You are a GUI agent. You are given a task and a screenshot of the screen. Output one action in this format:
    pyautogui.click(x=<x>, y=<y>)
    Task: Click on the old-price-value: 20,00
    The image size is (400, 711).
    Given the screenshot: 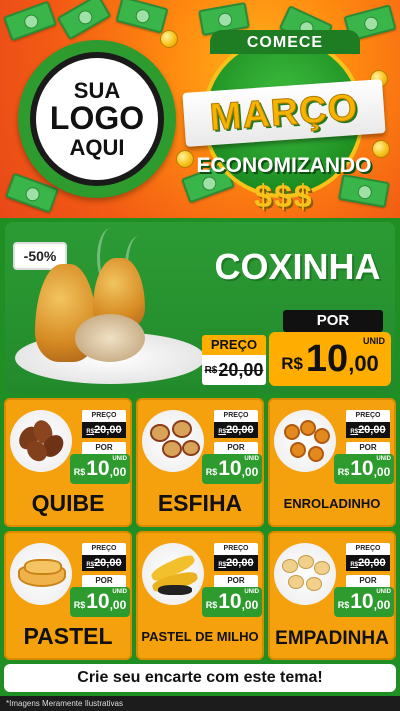 What is the action you would take?
    pyautogui.click(x=241, y=369)
    